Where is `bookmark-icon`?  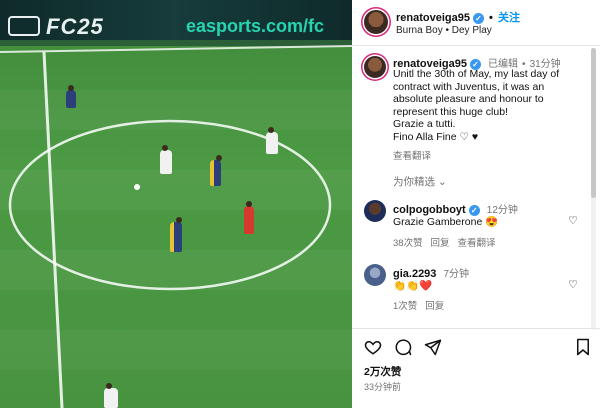
bookmark-icon is located at coordinates (583, 347).